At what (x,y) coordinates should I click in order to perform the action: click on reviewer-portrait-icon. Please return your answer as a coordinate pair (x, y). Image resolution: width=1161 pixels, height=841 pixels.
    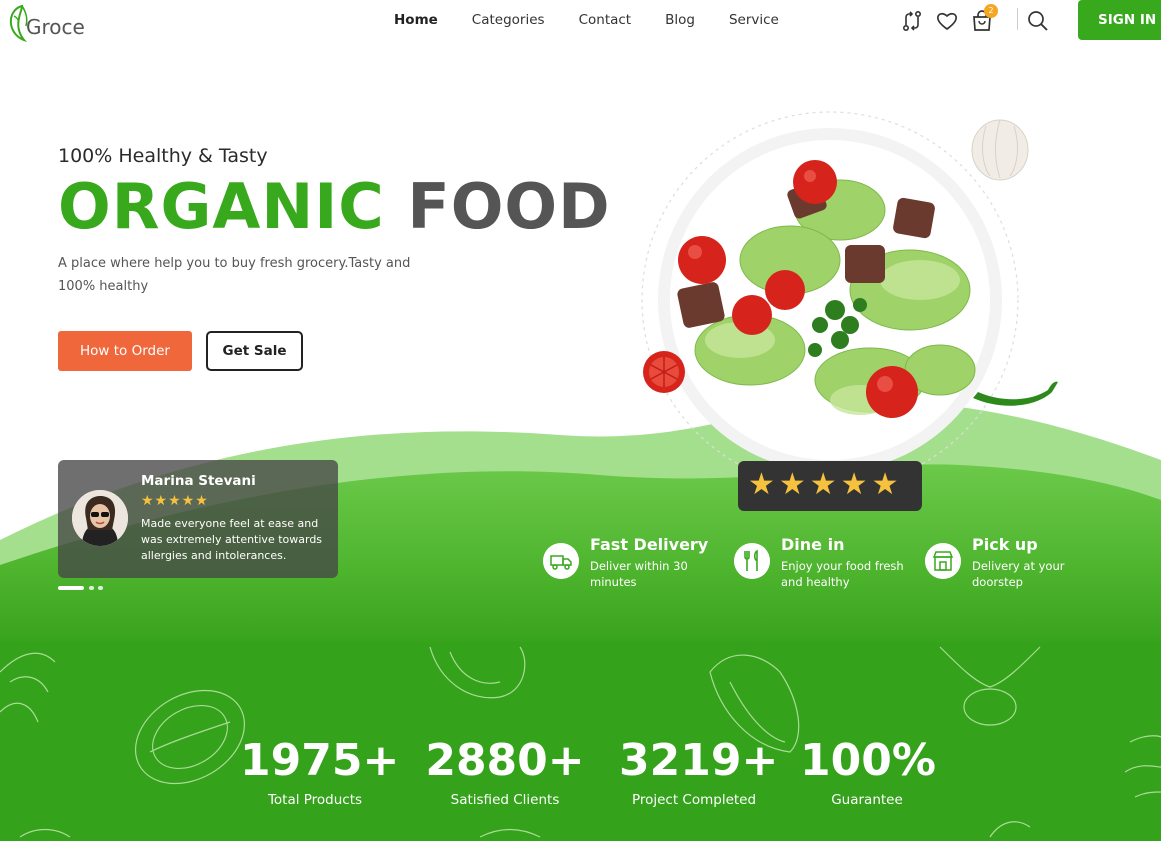
    Looking at the image, I should click on (100, 518).